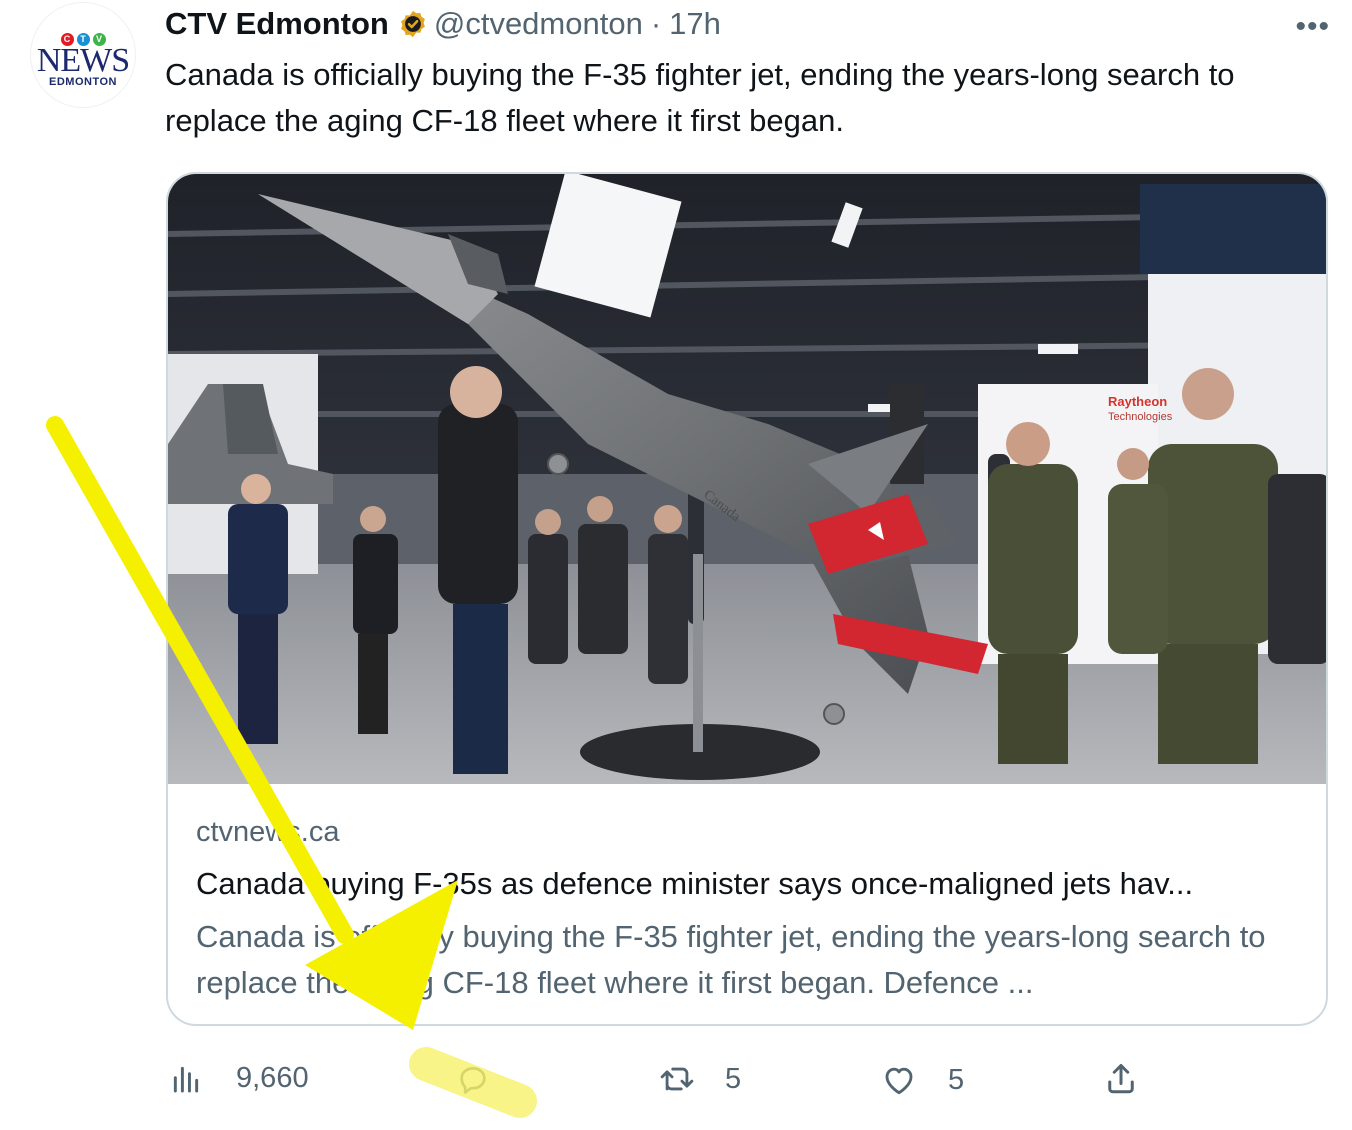  What do you see at coordinates (899, 1081) in the screenshot?
I see `heart-icon` at bounding box center [899, 1081].